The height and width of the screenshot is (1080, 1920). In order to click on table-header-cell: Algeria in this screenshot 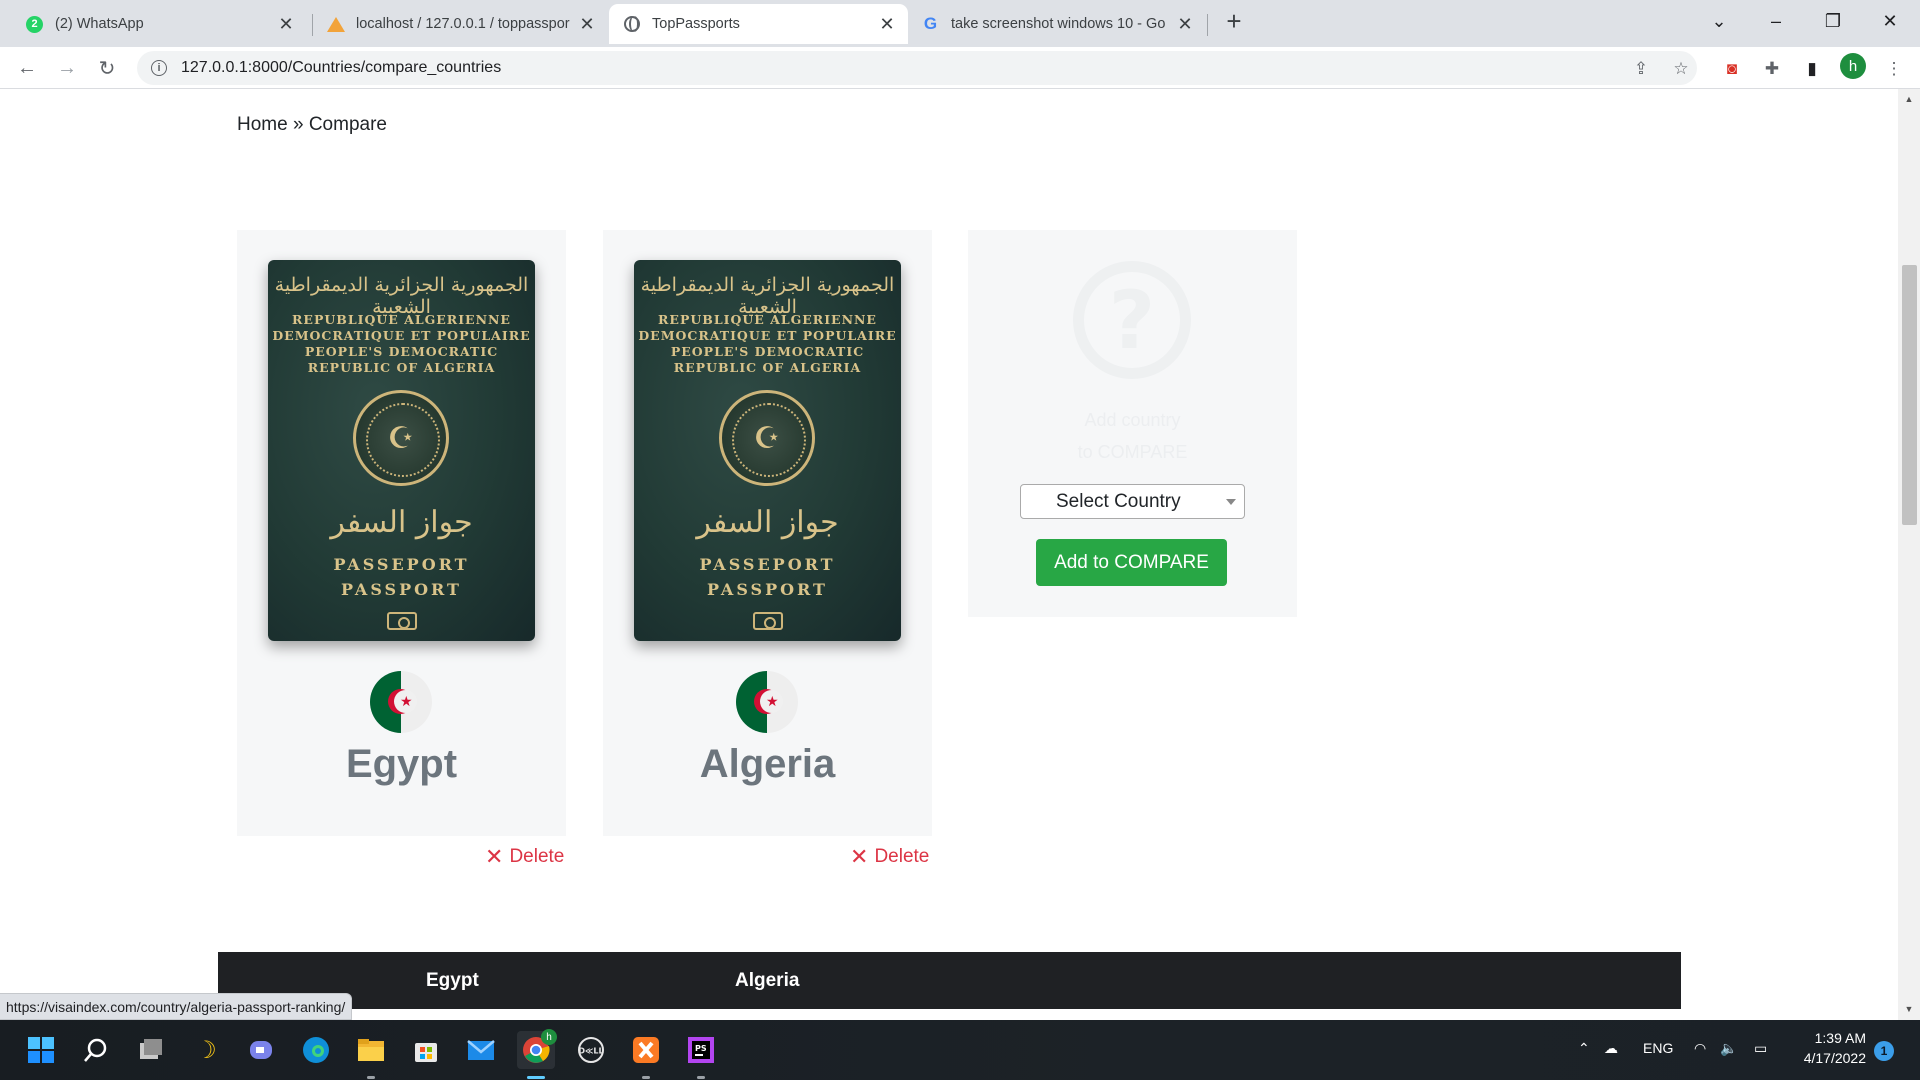, I will do `click(767, 980)`.